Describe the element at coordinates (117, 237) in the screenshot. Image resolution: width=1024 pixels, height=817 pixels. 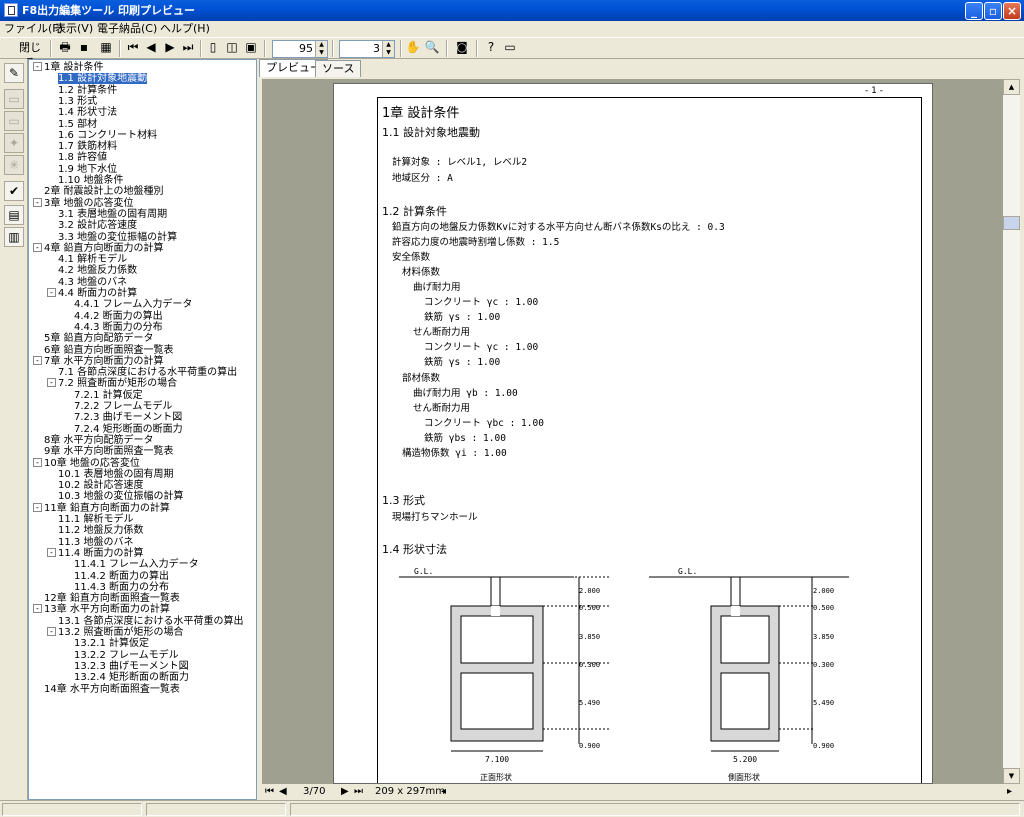
I see `tree-item: 3.3 地盤の変位振幅の計算` at that location.